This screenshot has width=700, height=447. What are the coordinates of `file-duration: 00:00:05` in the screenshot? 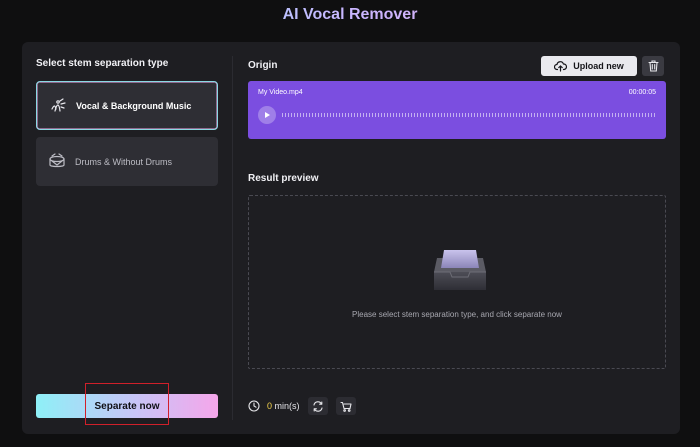 It's located at (642, 92).